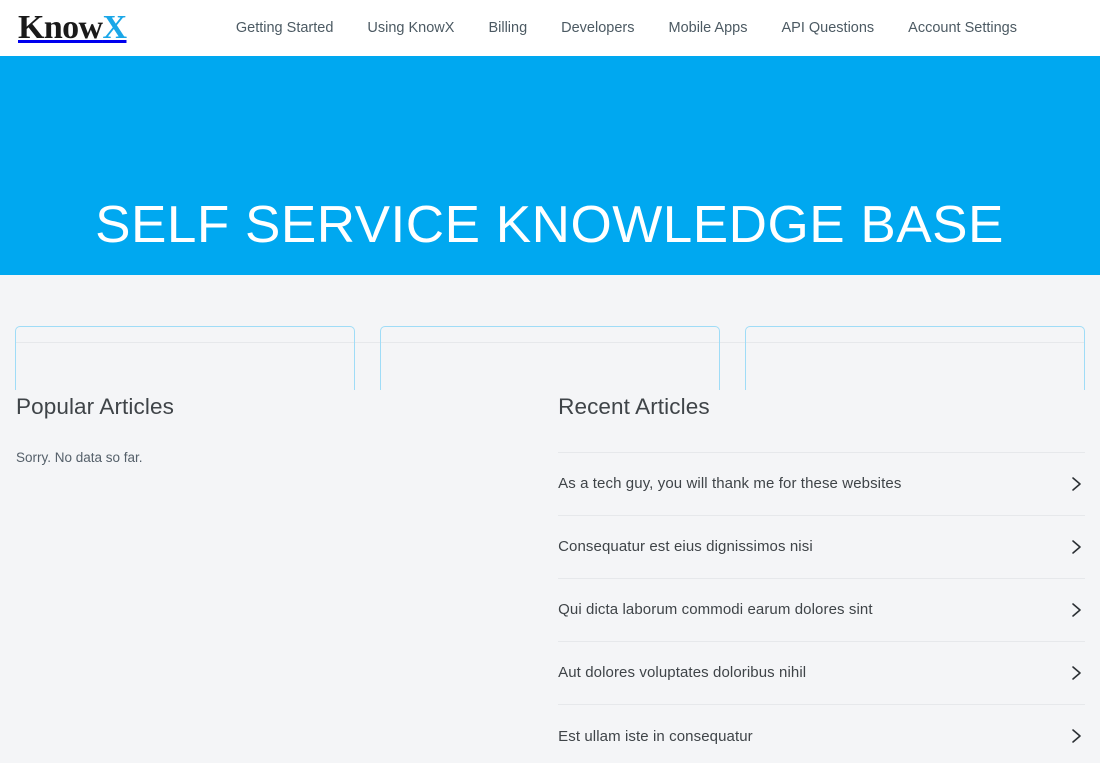 This screenshot has width=1100, height=763. What do you see at coordinates (634, 406) in the screenshot?
I see `recent-articles-heading: Recent Articles` at bounding box center [634, 406].